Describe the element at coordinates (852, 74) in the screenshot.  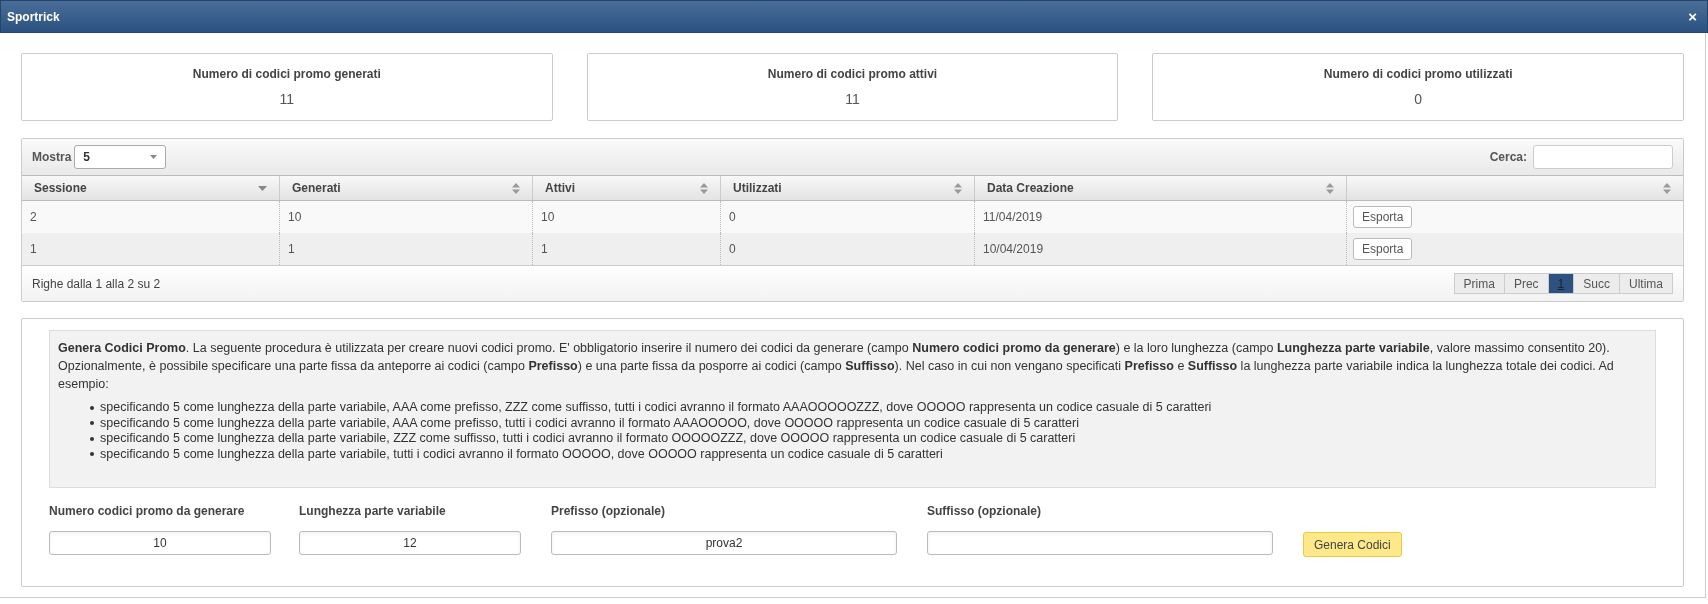
I see `stat-label: Numero di codici promo attivi` at that location.